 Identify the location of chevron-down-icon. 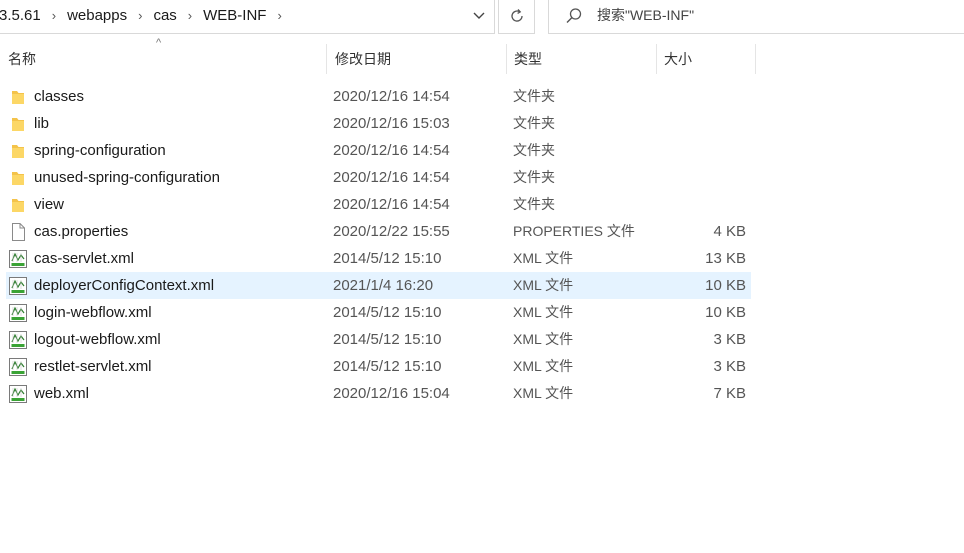
(479, 15).